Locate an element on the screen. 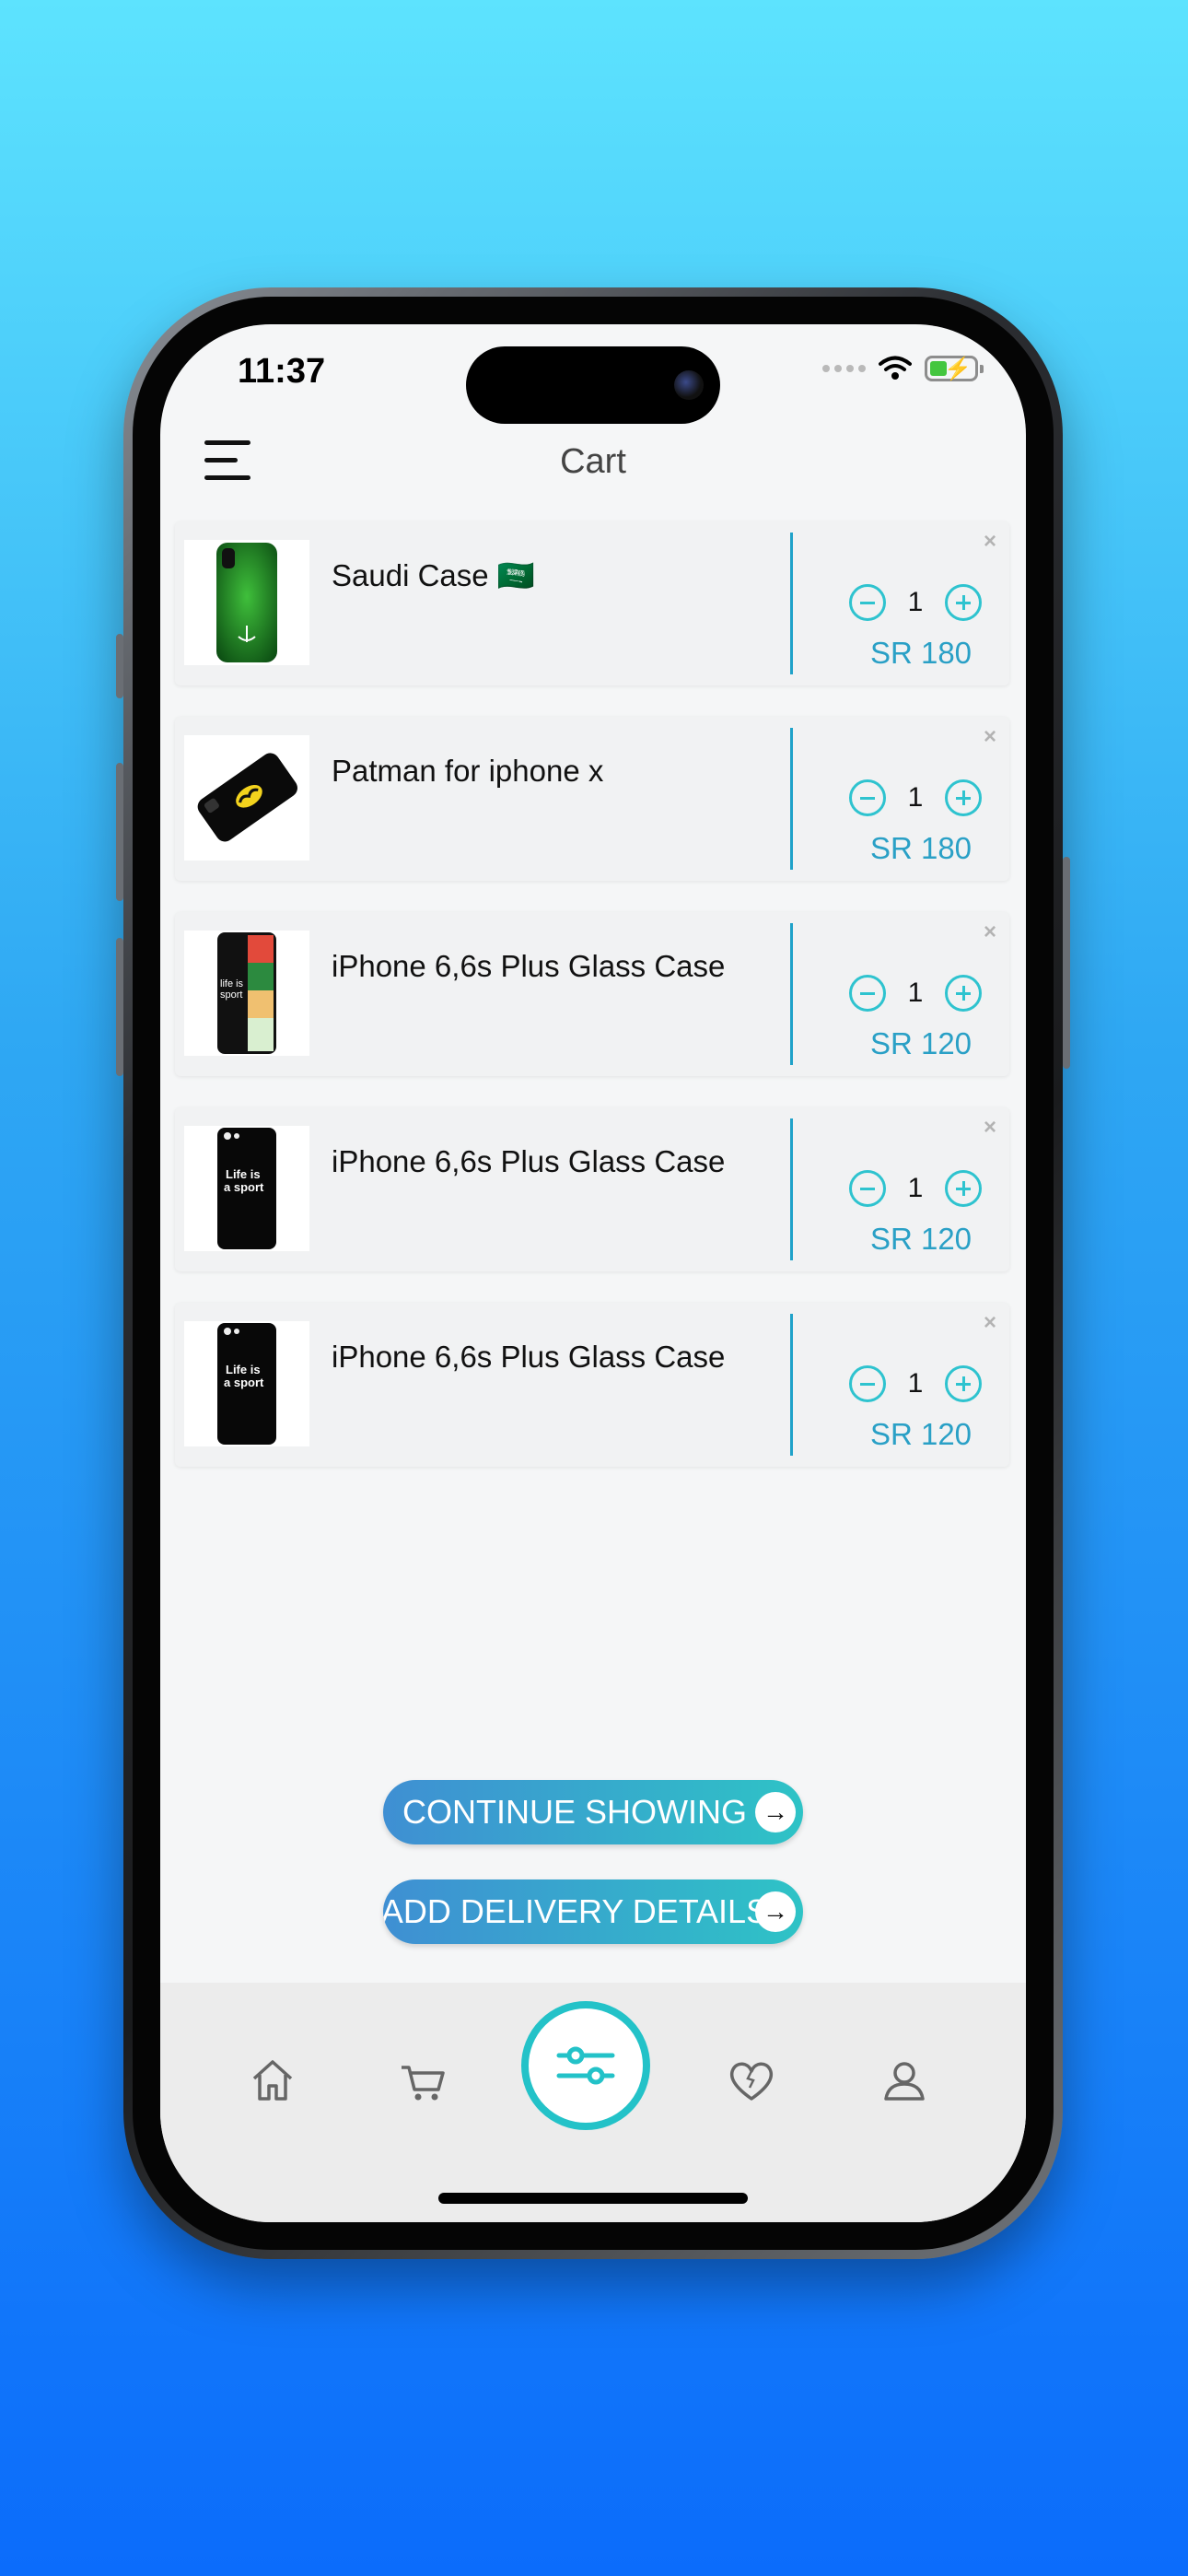  signal-icon is located at coordinates (844, 368).